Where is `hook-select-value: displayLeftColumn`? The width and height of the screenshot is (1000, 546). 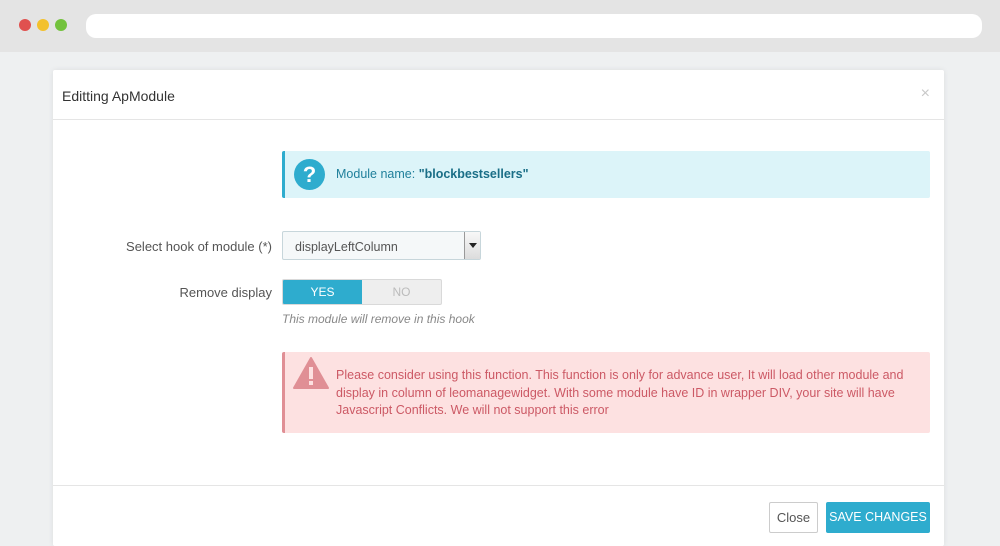
hook-select-value: displayLeftColumn is located at coordinates (346, 247).